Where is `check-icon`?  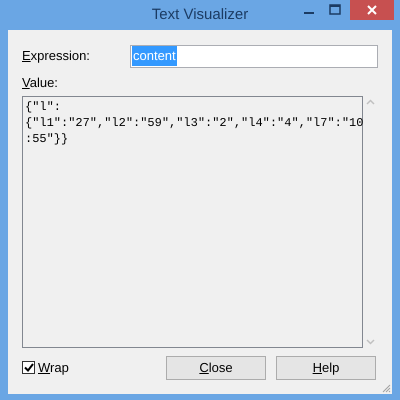
check-icon is located at coordinates (29, 367).